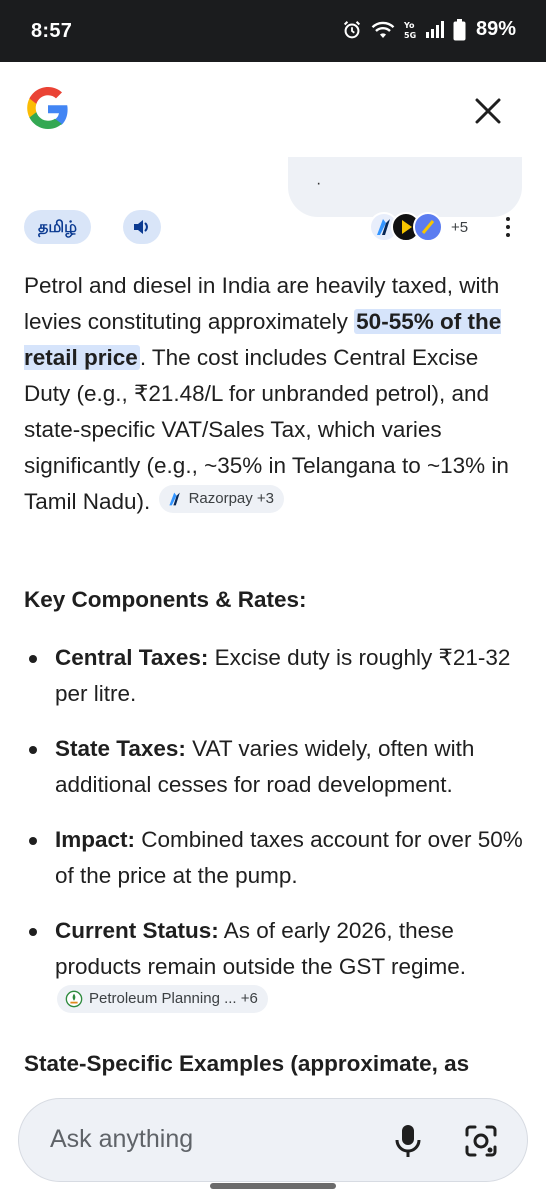 The image size is (546, 1200). Describe the element at coordinates (409, 25) in the screenshot. I see `svg-text: Yo` at that location.